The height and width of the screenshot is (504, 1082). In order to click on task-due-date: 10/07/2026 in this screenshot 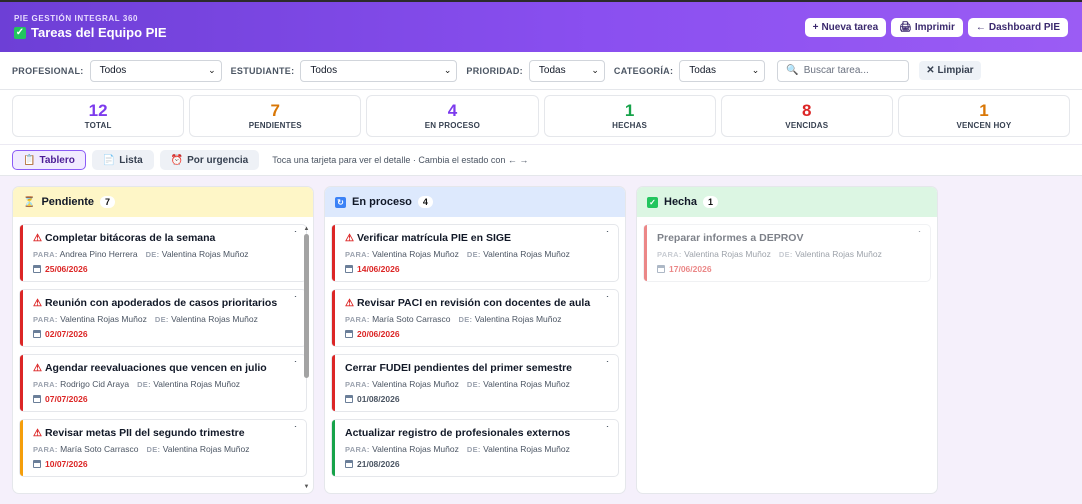, I will do `click(66, 464)`.